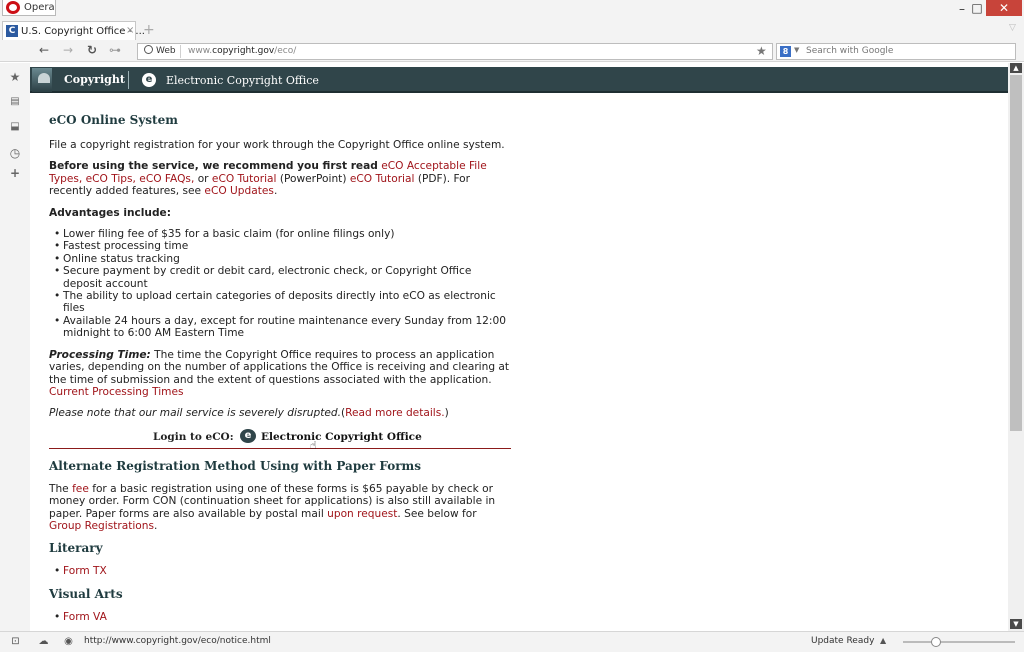 This screenshot has width=1024, height=652. I want to click on forward-arrow-icon: →, so click(68, 50).